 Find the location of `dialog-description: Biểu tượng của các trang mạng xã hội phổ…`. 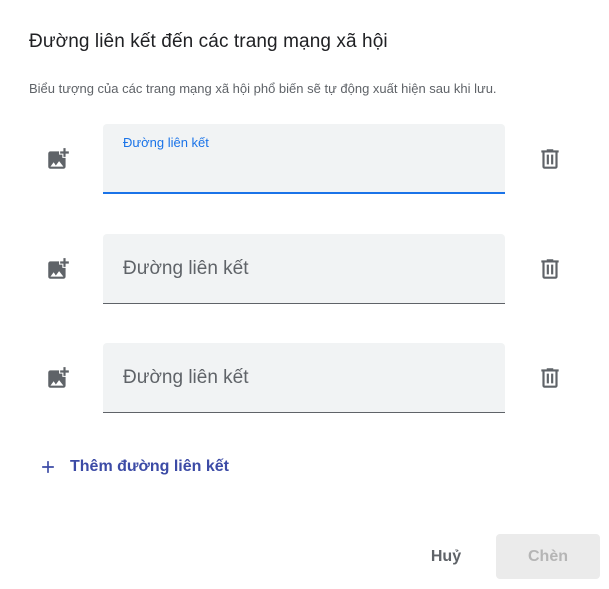

dialog-description: Biểu tượng của các trang mạng xã hội phổ… is located at coordinates (263, 88).